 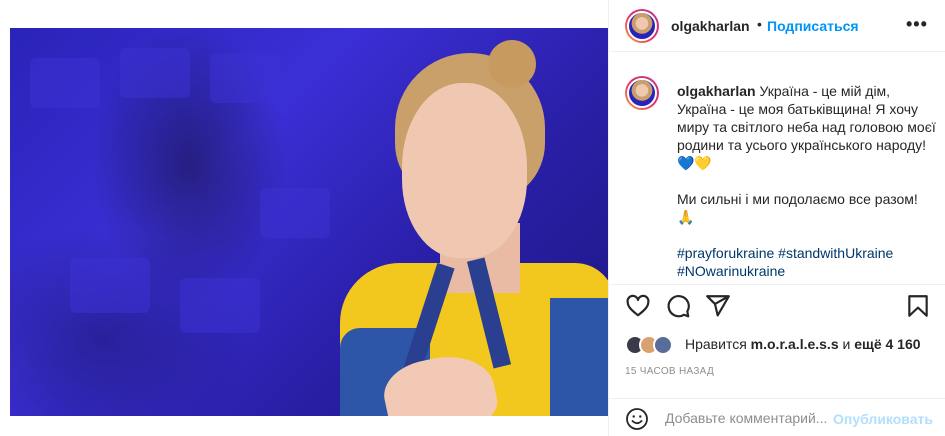 I want to click on likes-count: ещё 4 160, so click(x=887, y=344).